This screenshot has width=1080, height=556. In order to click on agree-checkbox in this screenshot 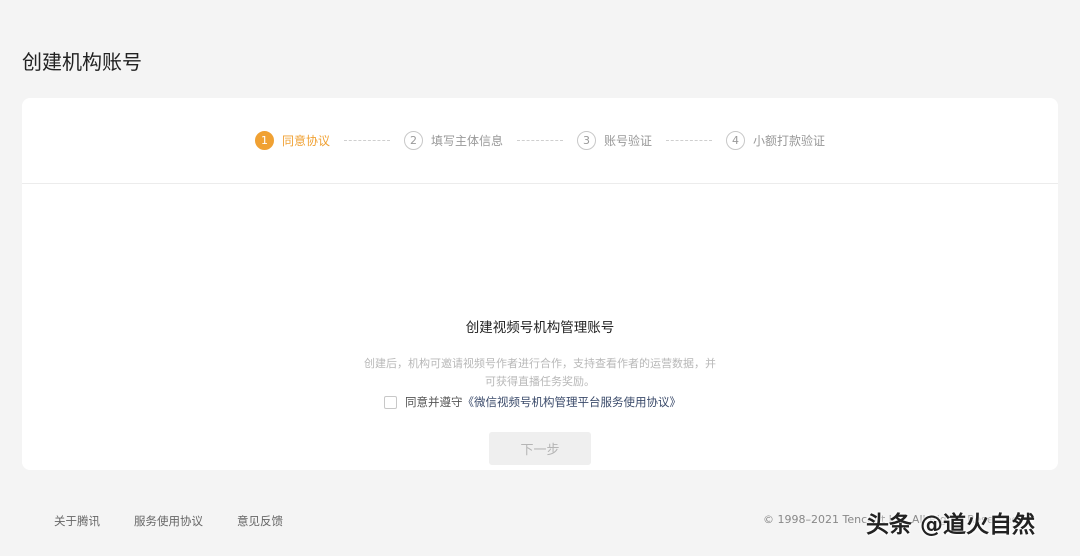, I will do `click(390, 402)`.